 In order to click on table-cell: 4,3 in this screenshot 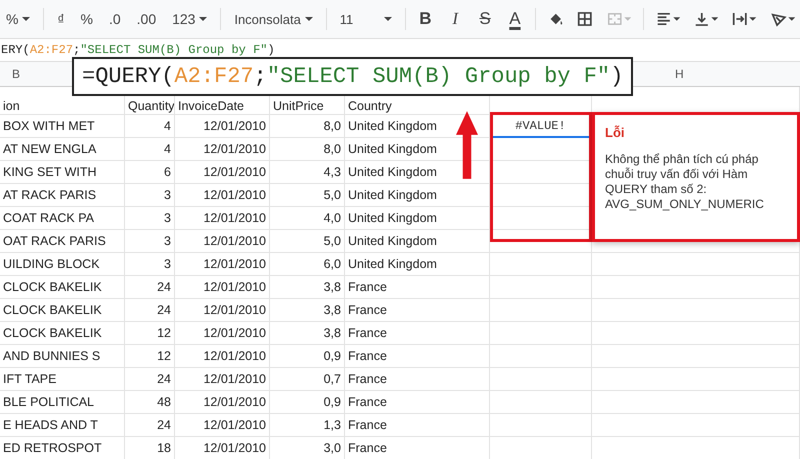, I will do `click(307, 172)`.